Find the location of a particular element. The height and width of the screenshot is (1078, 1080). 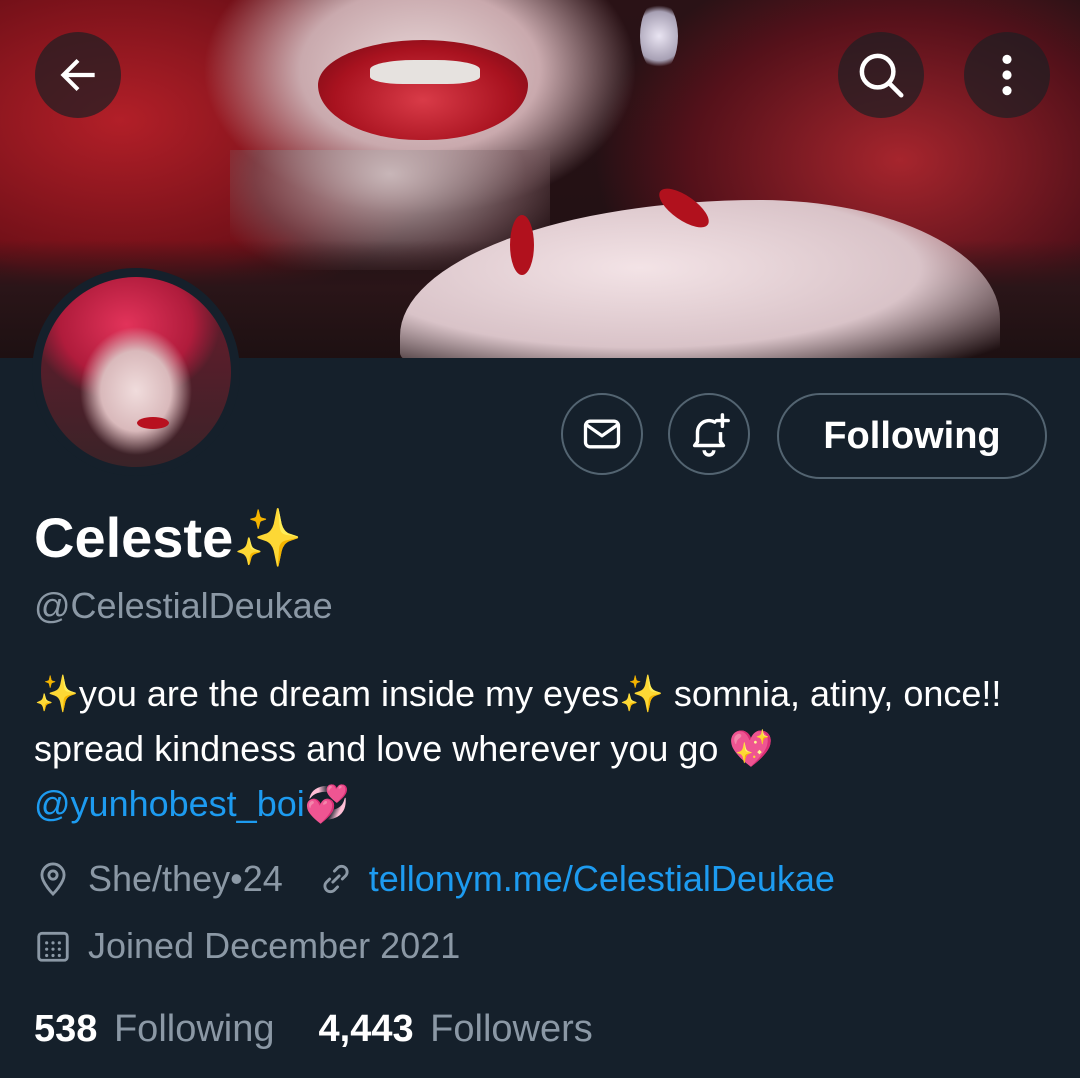

profile-location: She/they•24 is located at coordinates (185, 878).